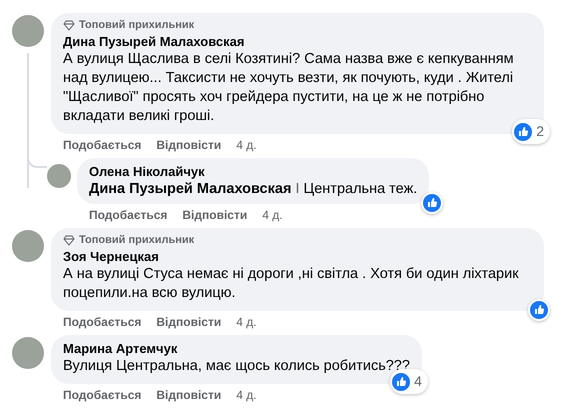 Image resolution: width=588 pixels, height=415 pixels. Describe the element at coordinates (190, 189) in the screenshot. I see `mention-link: Дина Пузырей Малаховская` at that location.